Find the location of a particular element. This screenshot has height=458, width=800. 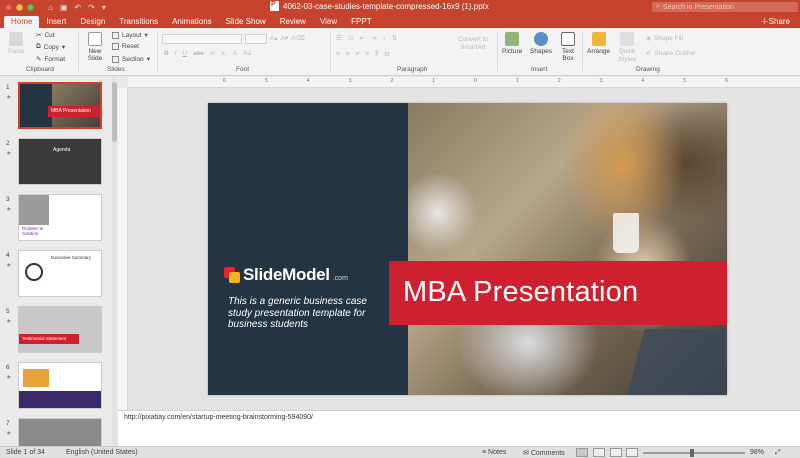

clear-format-icon: A⌫ is located at coordinates (298, 38).